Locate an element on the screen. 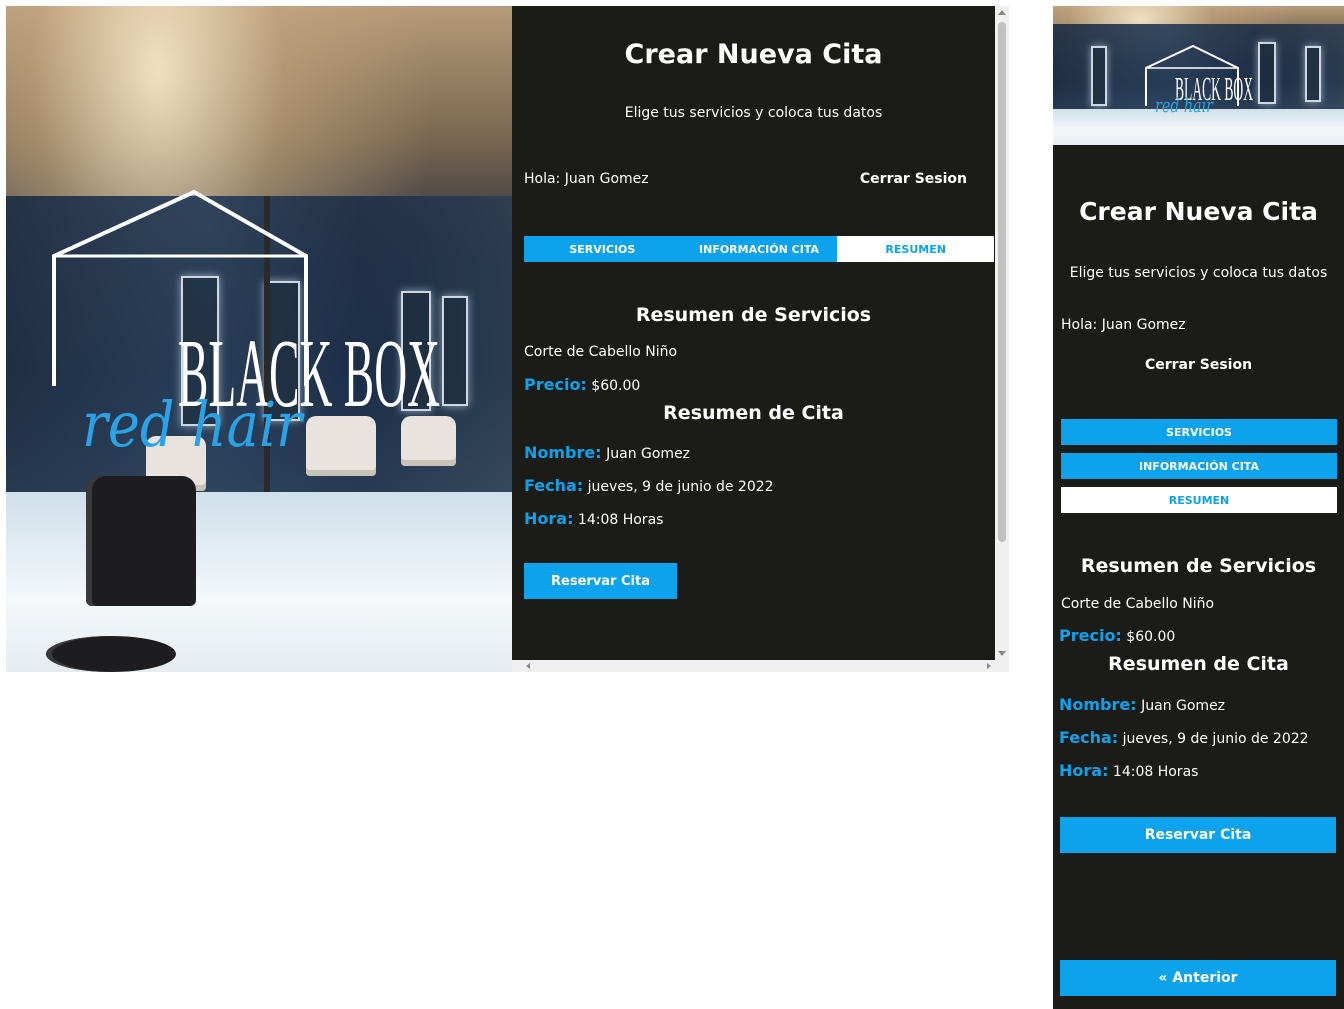 Image resolution: width=1344 pixels, height=1009 pixels. tab-resumen: RESUMEN is located at coordinates (916, 249).